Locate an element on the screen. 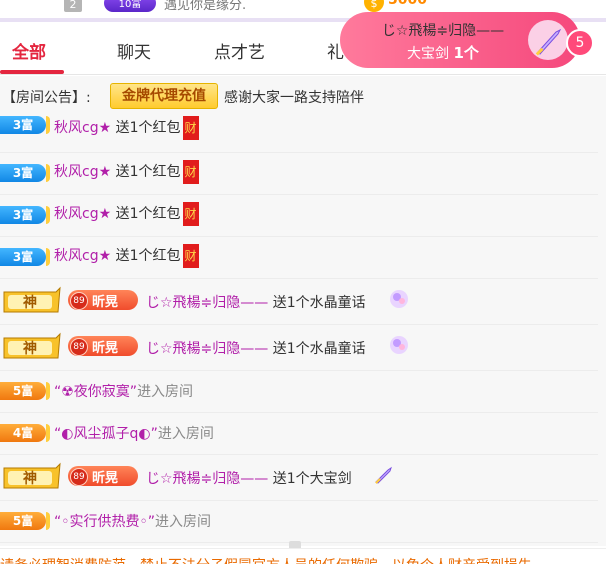 The width and height of the screenshot is (606, 564). coin-icon: $ is located at coordinates (374, 6).